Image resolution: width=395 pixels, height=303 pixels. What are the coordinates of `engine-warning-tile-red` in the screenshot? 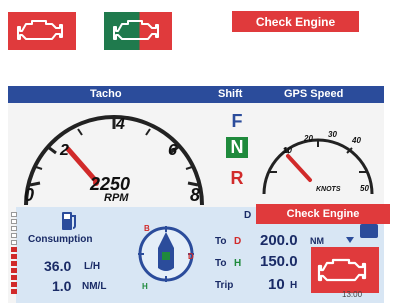 It's located at (42, 31).